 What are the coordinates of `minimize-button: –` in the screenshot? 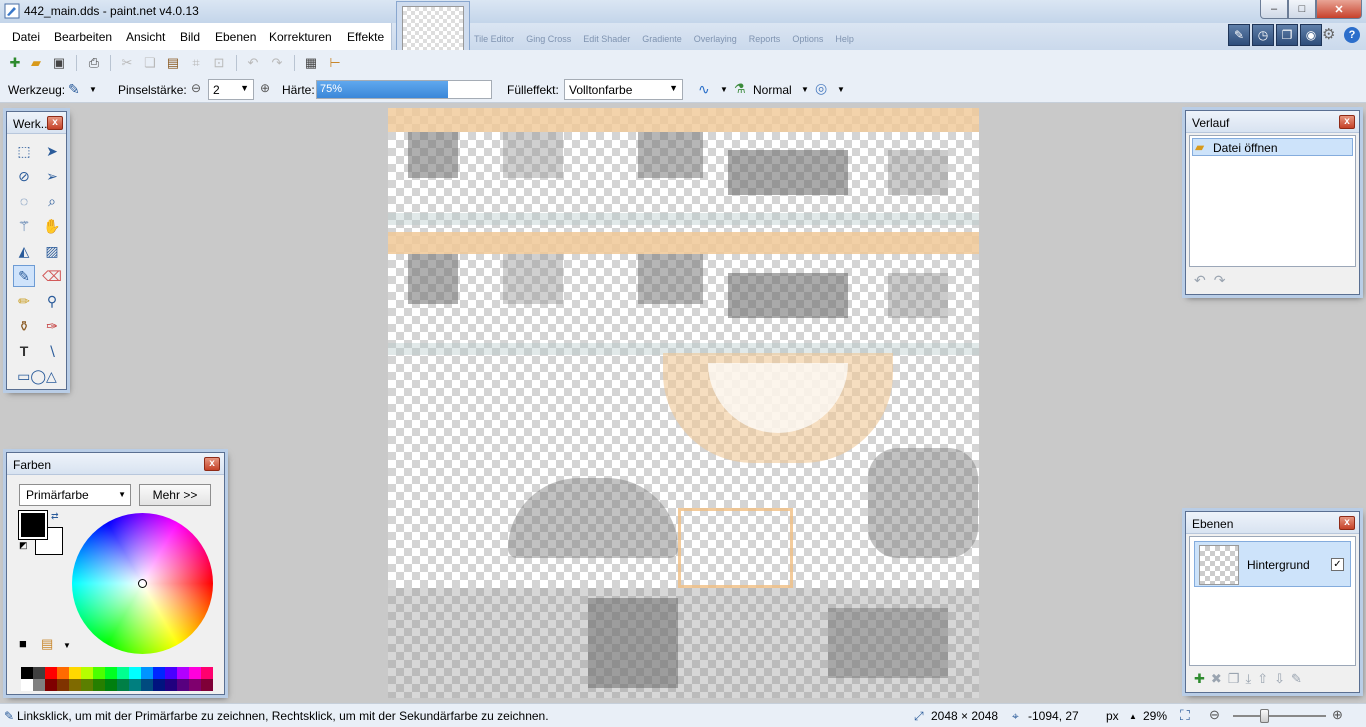 It's located at (1274, 9).